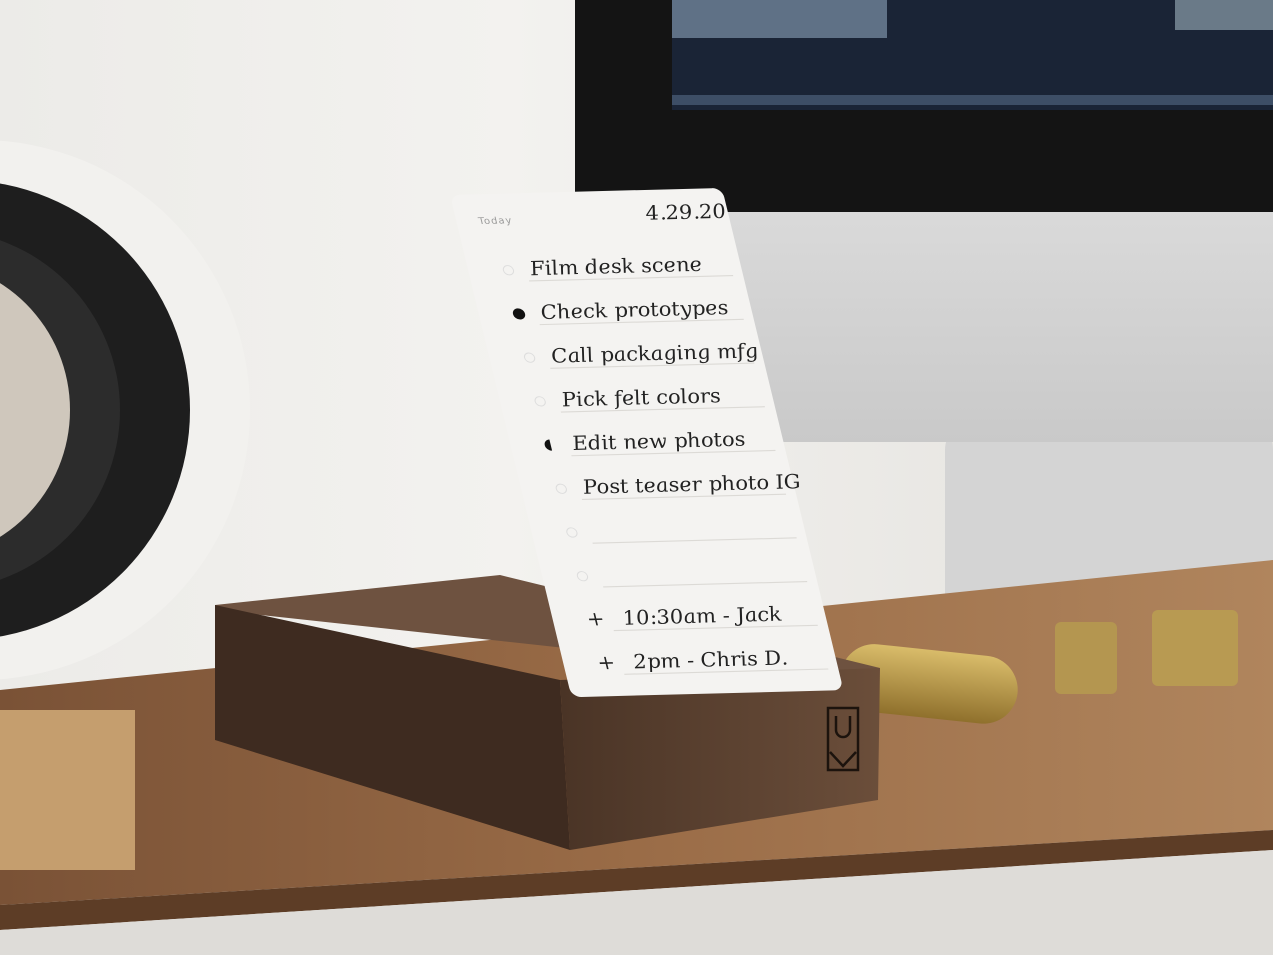  What do you see at coordinates (494, 221) in the screenshot?
I see `card-header-label: Today` at bounding box center [494, 221].